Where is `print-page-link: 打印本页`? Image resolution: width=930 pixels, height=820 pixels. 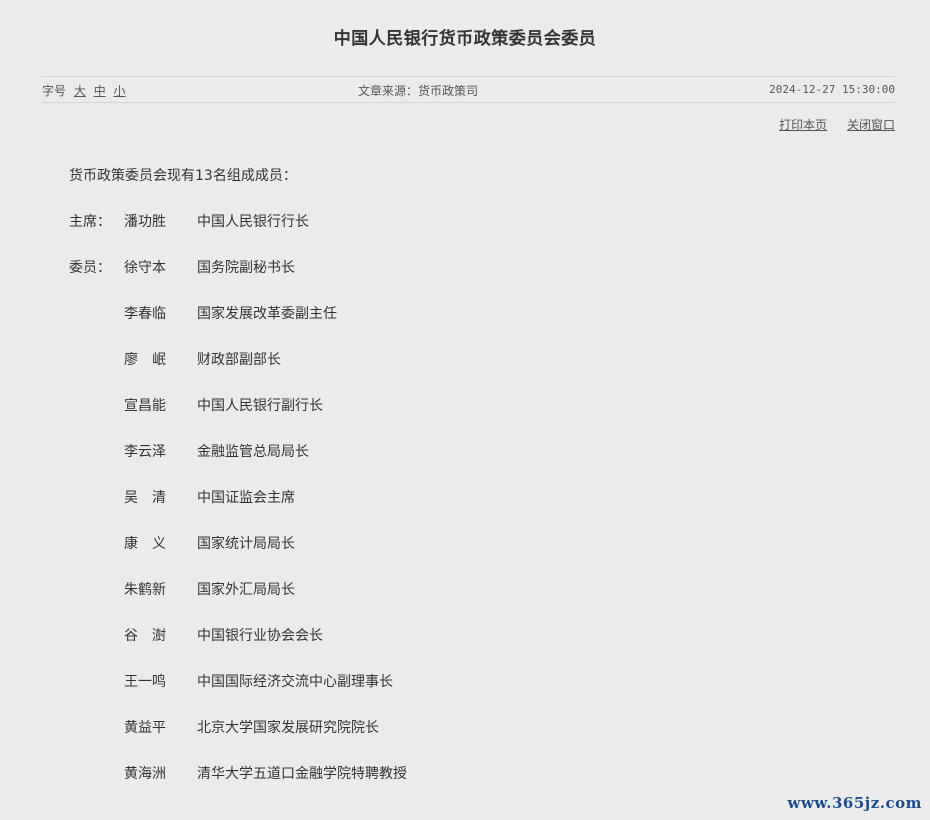
print-page-link: 打印本页 is located at coordinates (803, 125).